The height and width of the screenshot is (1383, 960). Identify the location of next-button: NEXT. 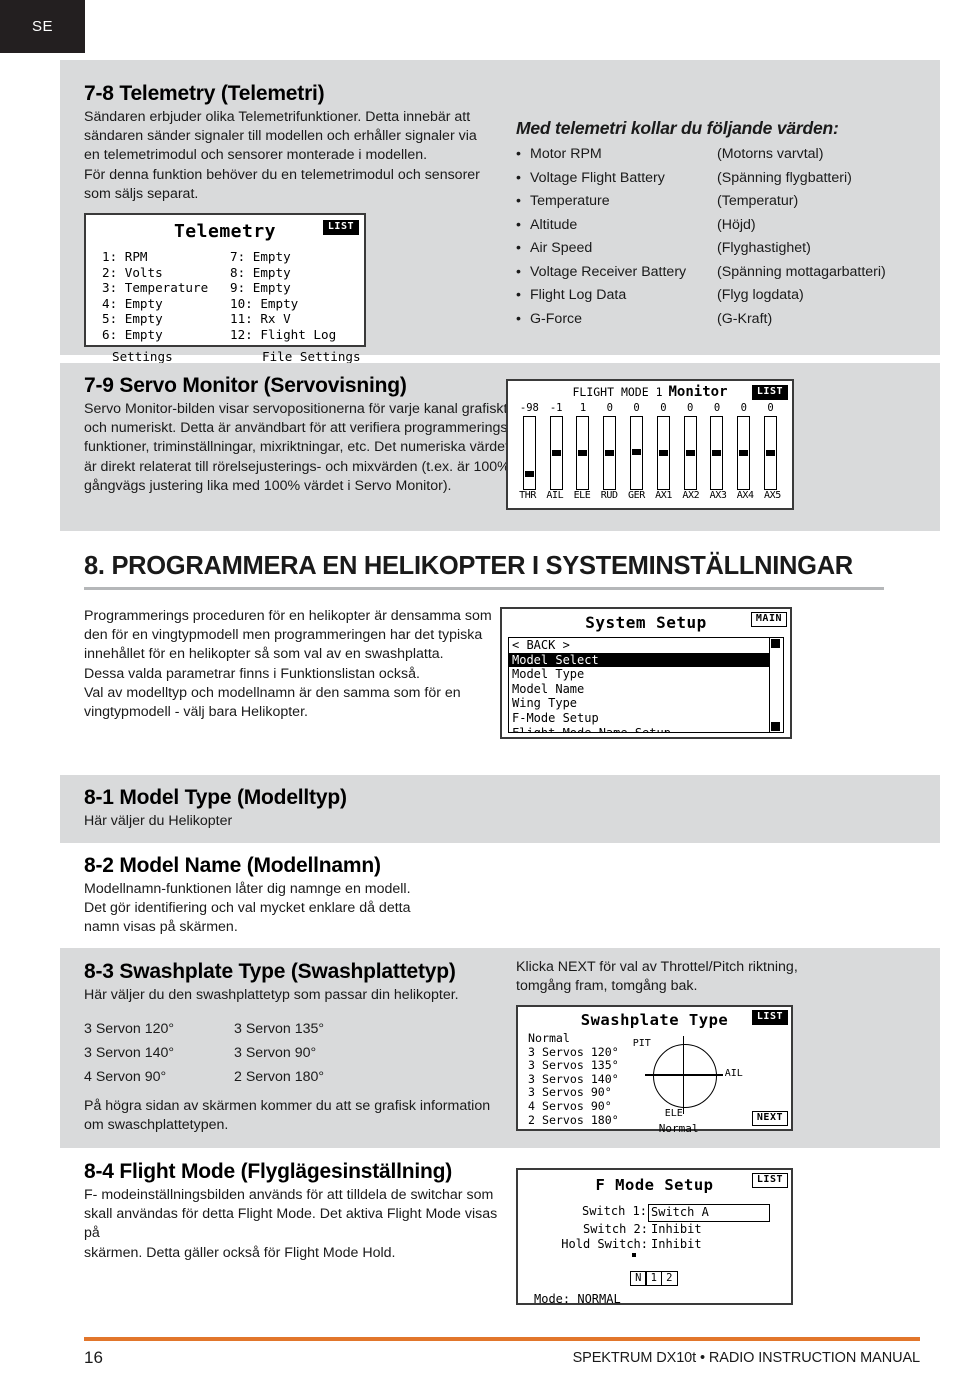
(769, 1118).